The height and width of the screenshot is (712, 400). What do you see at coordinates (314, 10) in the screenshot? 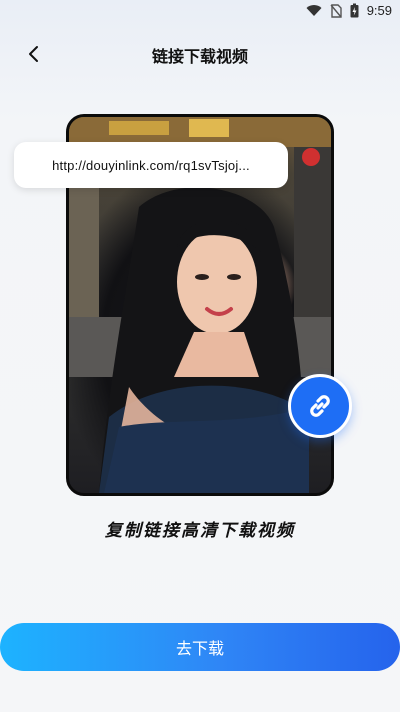
I see `wifi-icon` at bounding box center [314, 10].